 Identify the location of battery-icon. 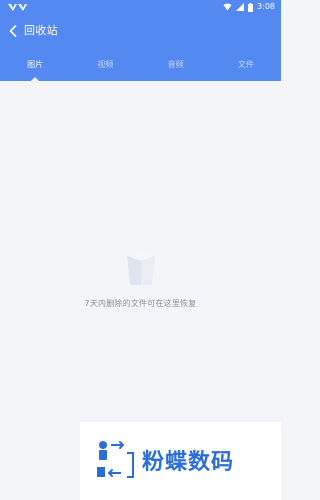
(251, 7).